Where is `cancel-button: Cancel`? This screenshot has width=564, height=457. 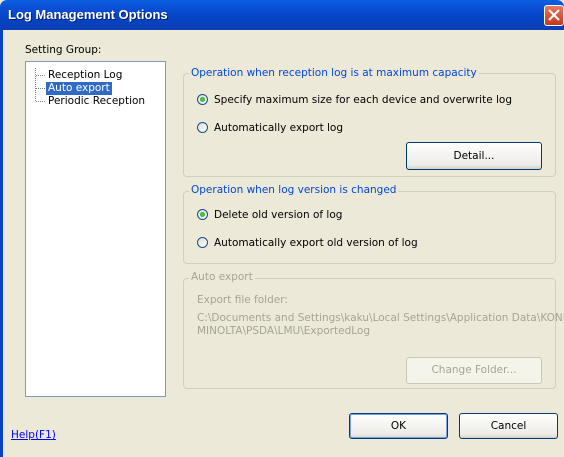 cancel-button: Cancel is located at coordinates (508, 426).